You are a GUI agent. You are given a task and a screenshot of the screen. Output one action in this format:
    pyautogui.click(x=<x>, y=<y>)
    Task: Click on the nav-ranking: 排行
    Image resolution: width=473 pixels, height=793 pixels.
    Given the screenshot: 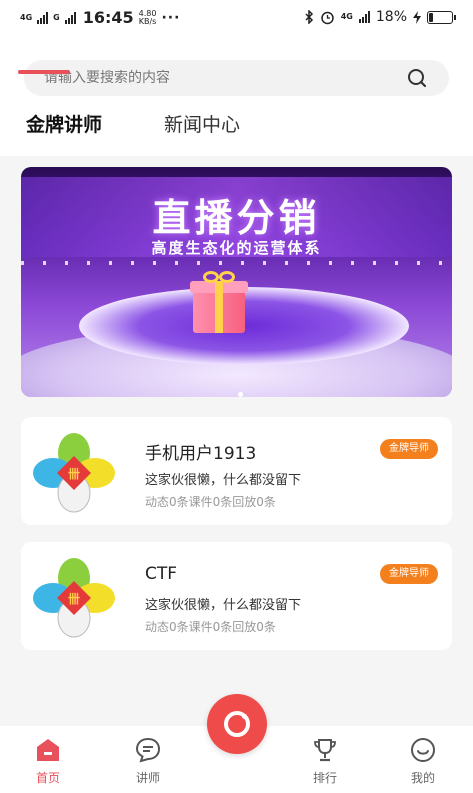 What is the action you would take?
    pyautogui.click(x=325, y=761)
    